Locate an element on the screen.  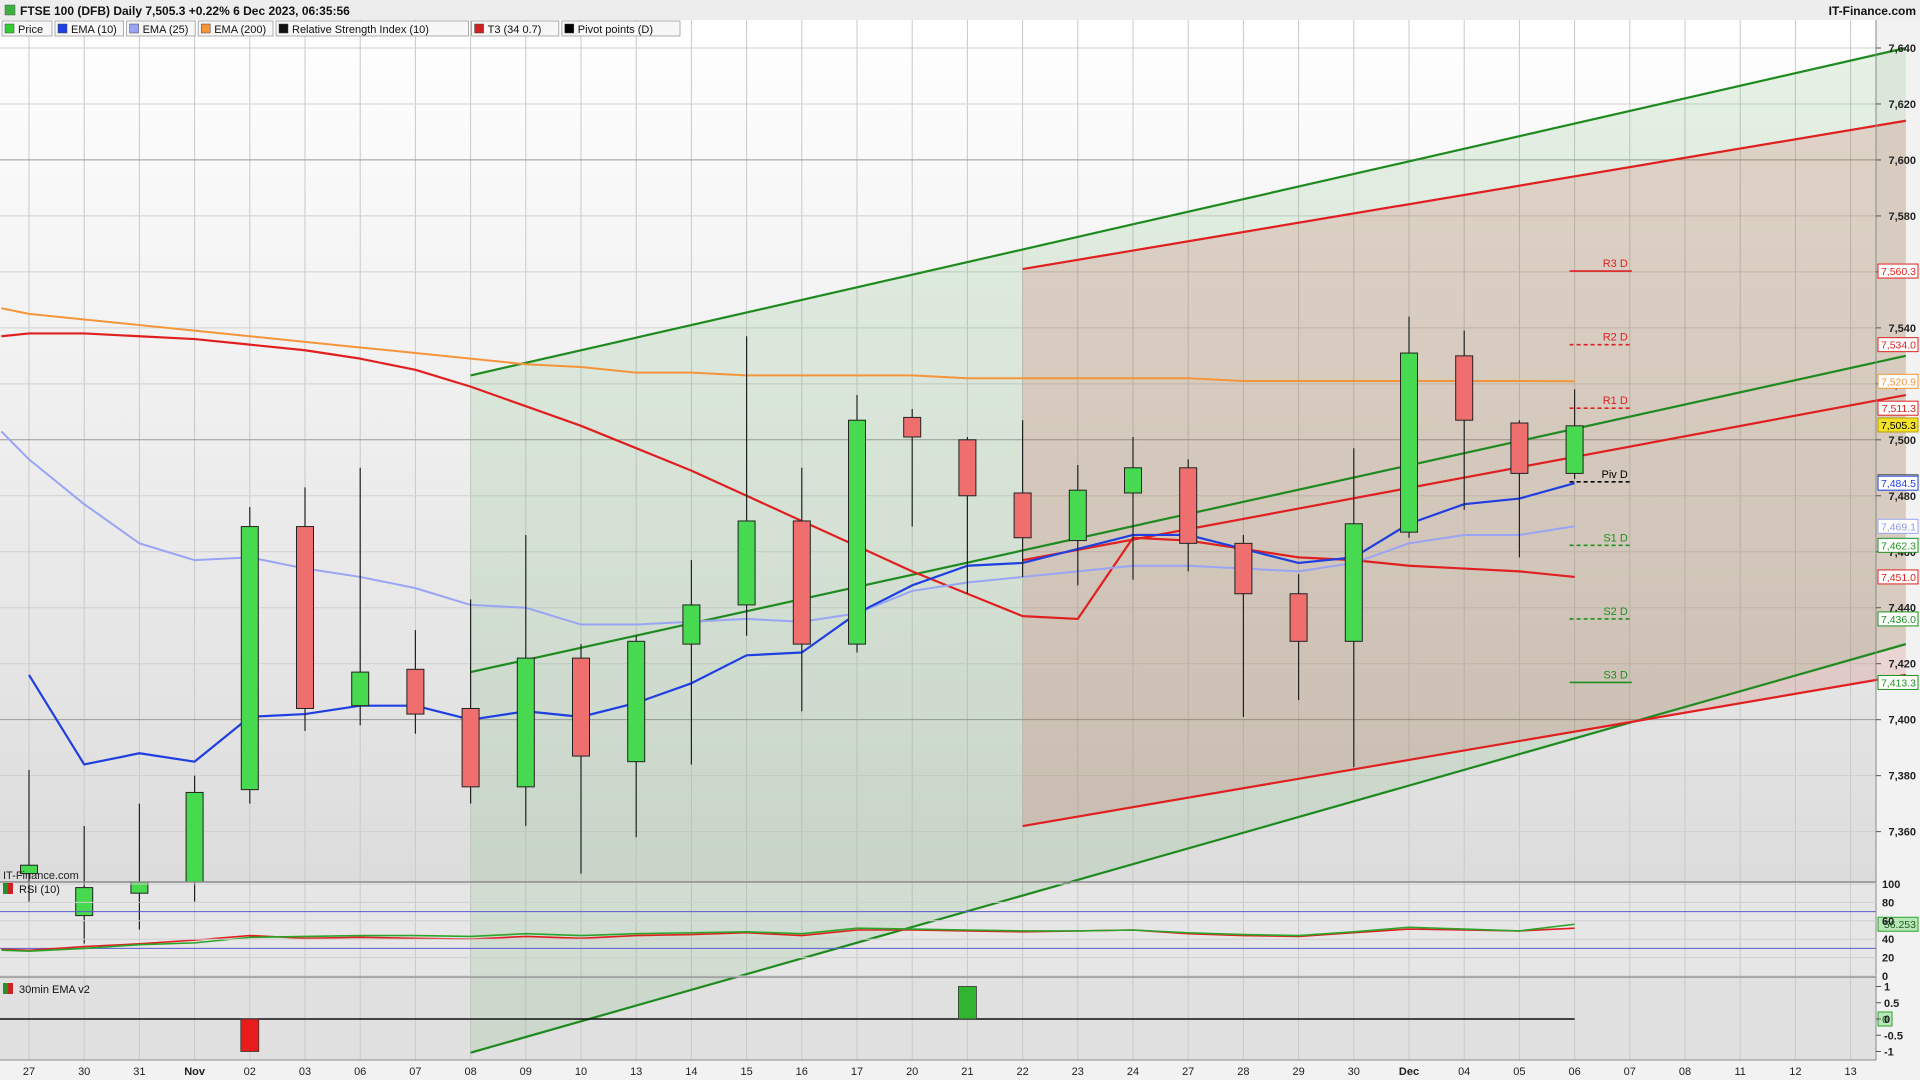
pivot-label: S1 D is located at coordinates (1615, 538).